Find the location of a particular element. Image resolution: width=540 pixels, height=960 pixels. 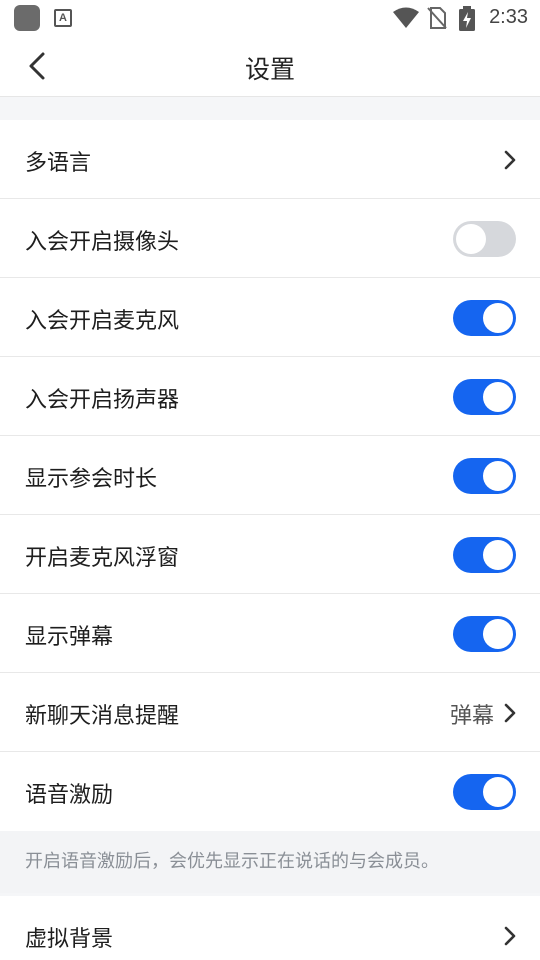

nav-bar: 设置 is located at coordinates (270, 66).